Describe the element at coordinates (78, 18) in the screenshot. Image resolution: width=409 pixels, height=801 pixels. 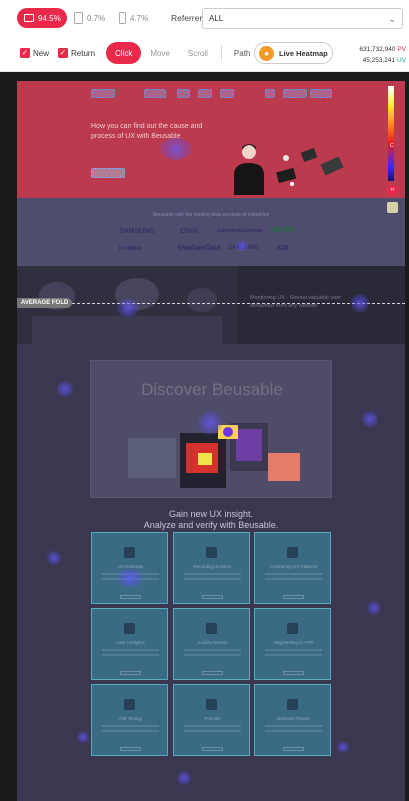
I see `tablet-icon` at that location.